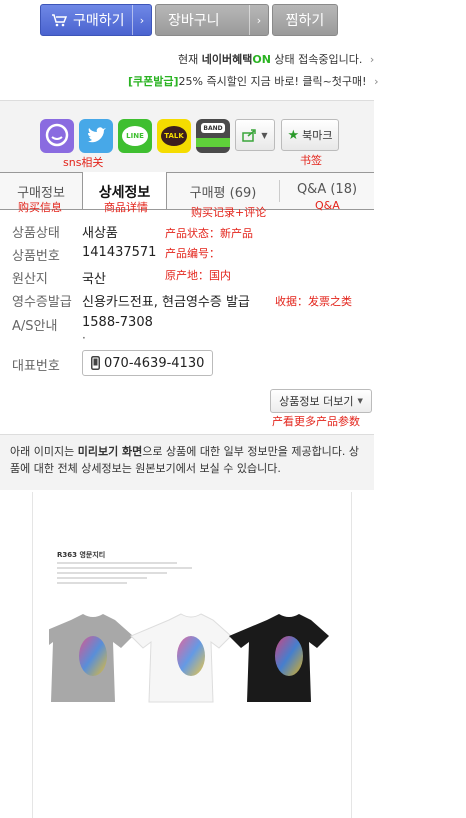 The image size is (466, 818). Describe the element at coordinates (91, 658) in the screenshot. I see `tshirt-gray` at that location.